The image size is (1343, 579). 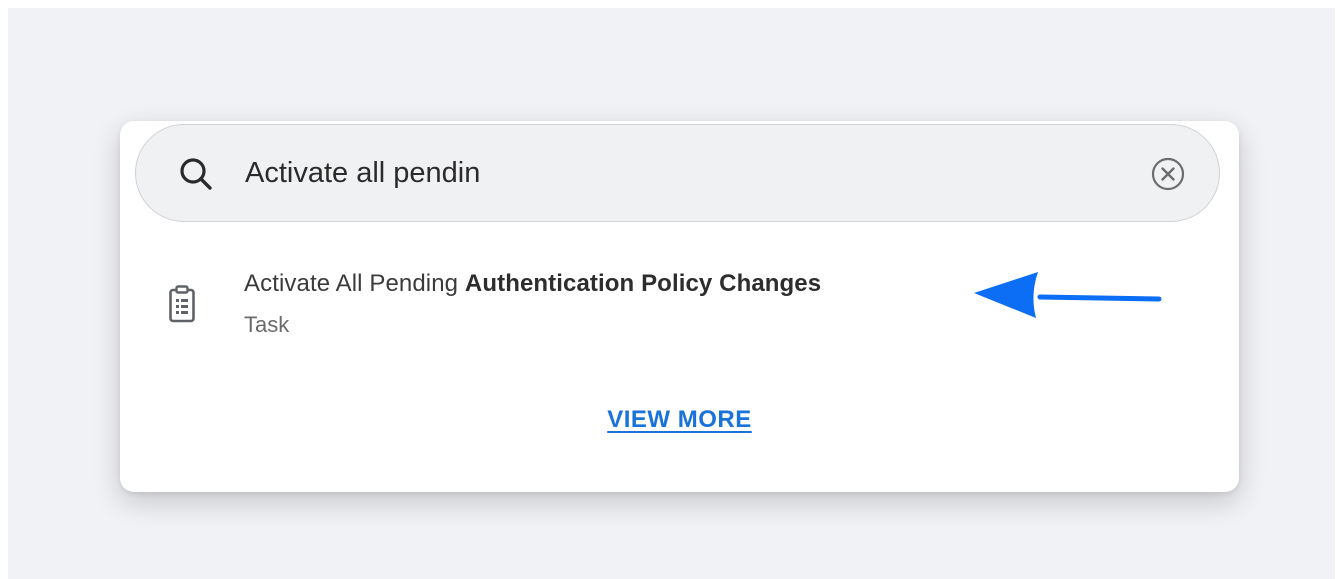 I want to click on search-icon, so click(x=196, y=174).